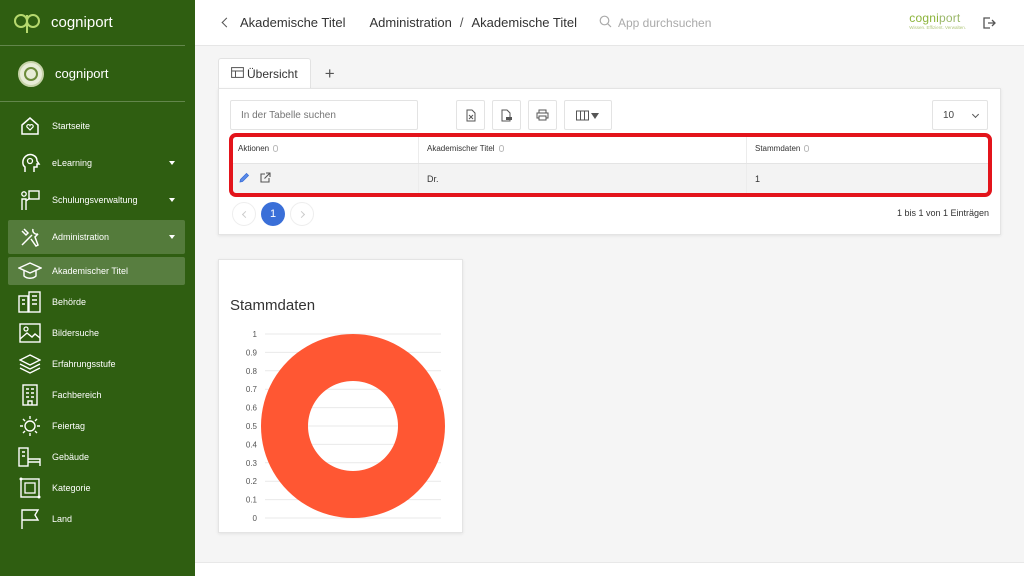 The width and height of the screenshot is (1024, 576). Describe the element at coordinates (84, 364) in the screenshot. I see `sidebar-item-label: Erfahrungsstufe` at that location.